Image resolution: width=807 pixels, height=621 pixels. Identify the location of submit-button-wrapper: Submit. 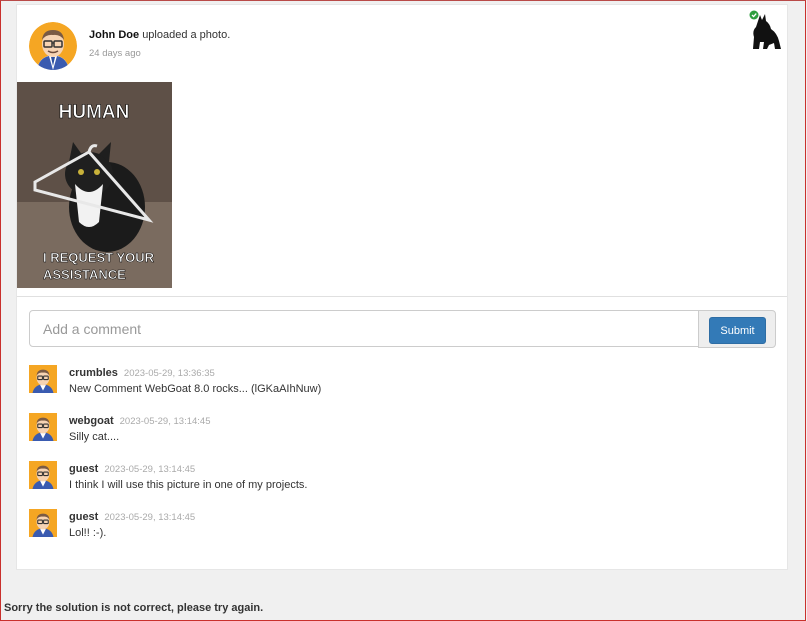
(737, 329).